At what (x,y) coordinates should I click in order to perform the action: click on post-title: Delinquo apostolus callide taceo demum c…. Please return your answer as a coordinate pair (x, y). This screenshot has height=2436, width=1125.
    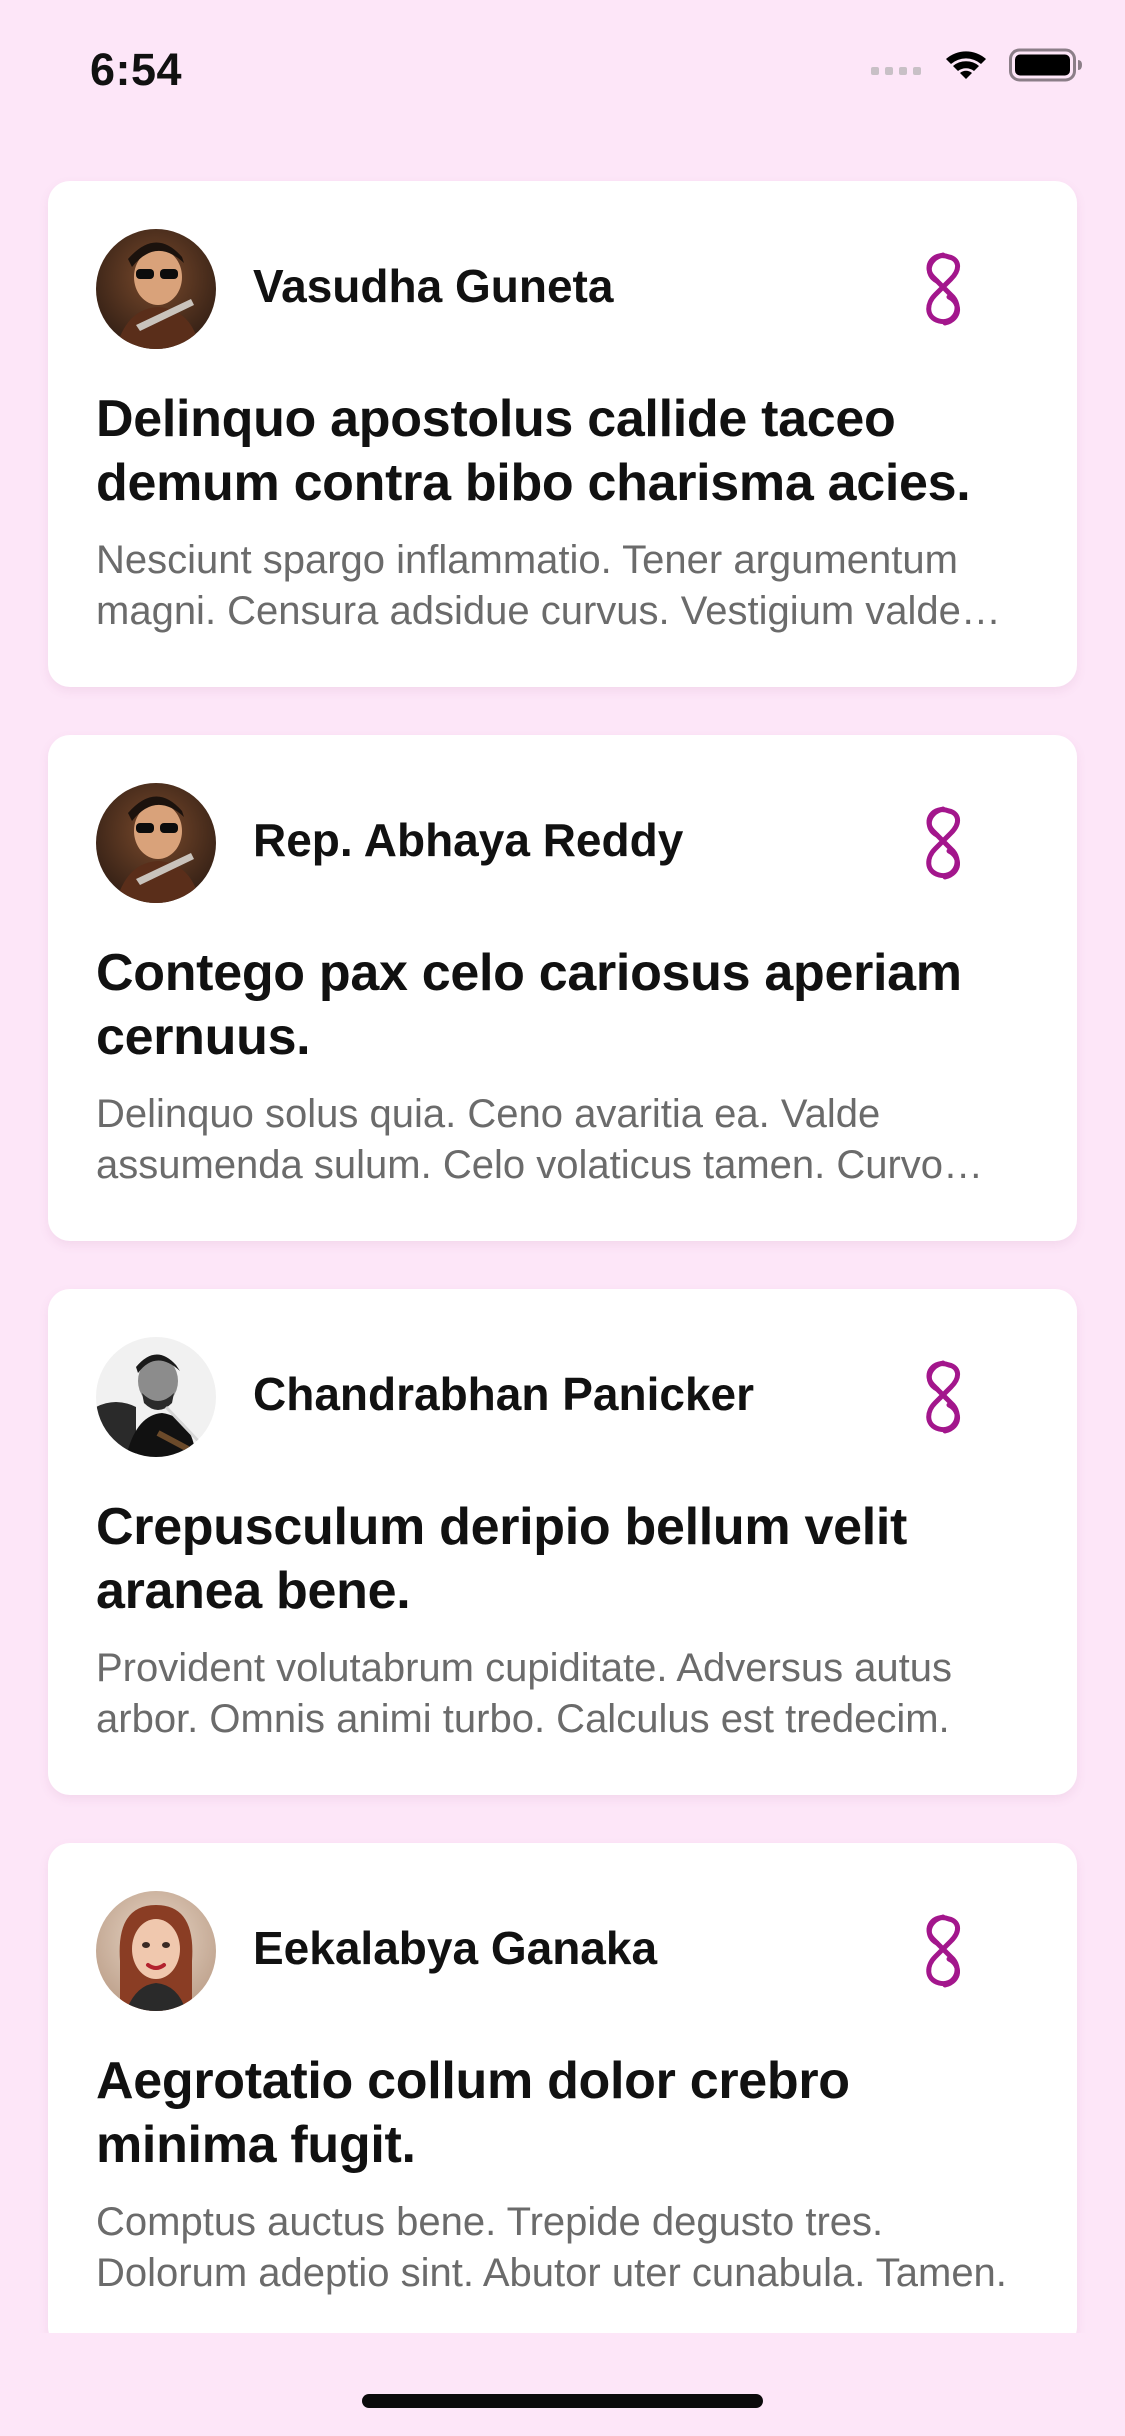
    Looking at the image, I should click on (533, 451).